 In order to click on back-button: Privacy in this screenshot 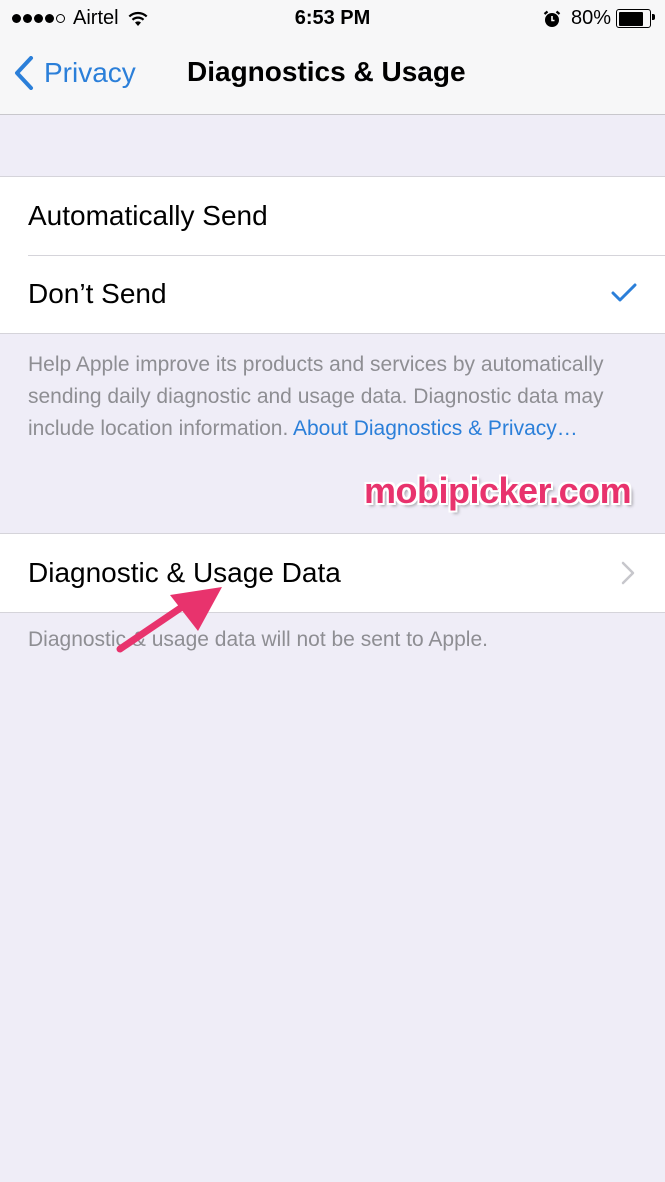, I will do `click(75, 73)`.